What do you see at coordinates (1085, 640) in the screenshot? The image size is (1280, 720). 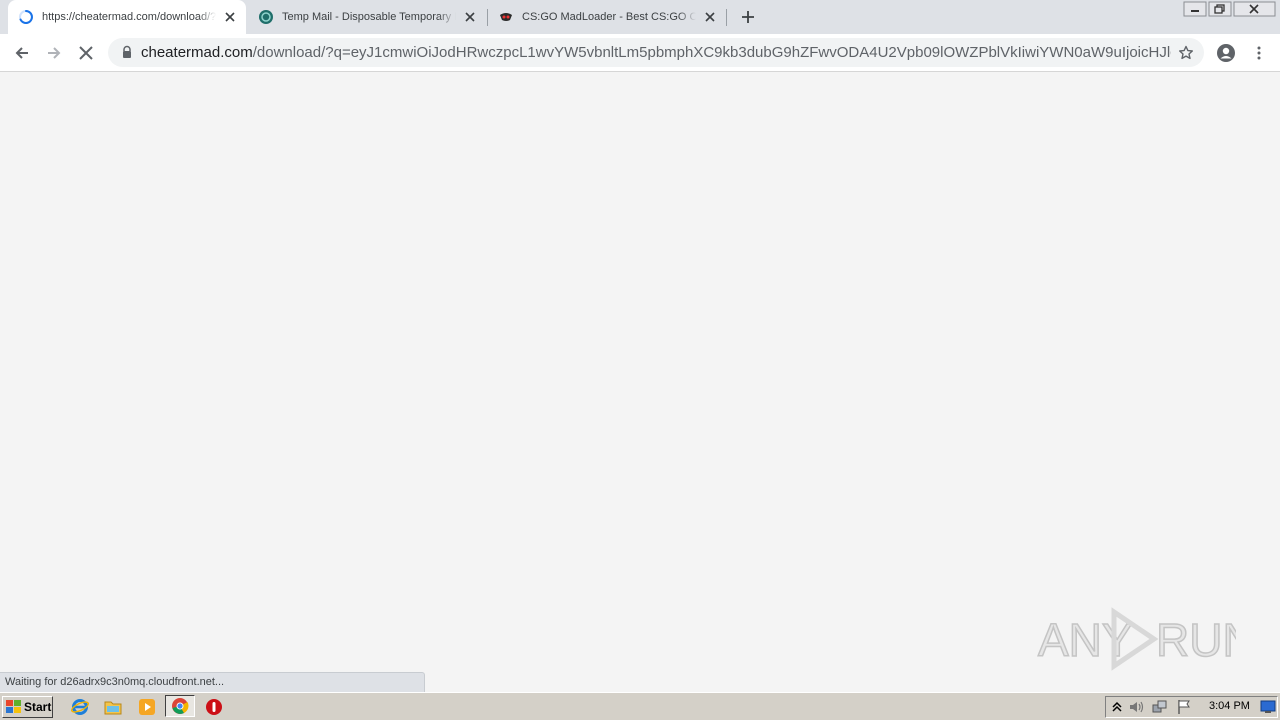 I see `watermark-text-left: ANY` at bounding box center [1085, 640].